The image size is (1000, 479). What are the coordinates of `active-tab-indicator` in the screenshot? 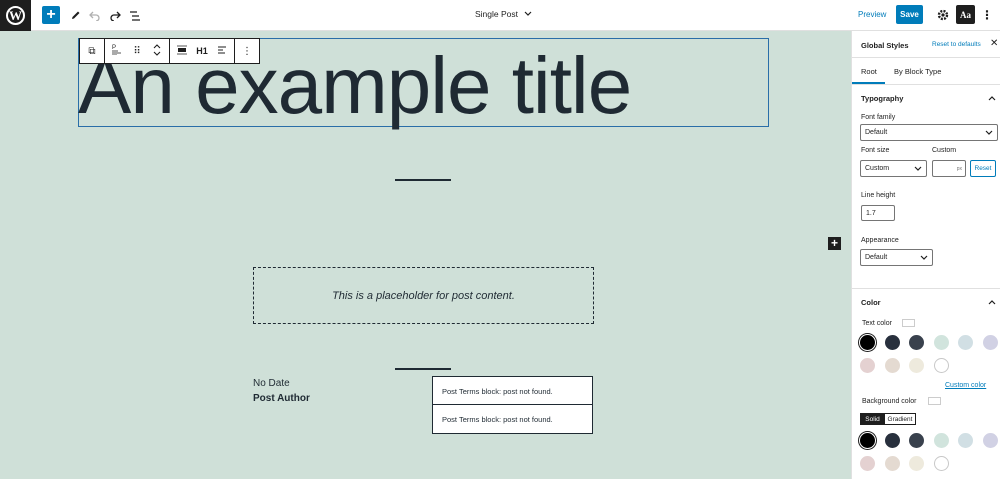 It's located at (868, 83).